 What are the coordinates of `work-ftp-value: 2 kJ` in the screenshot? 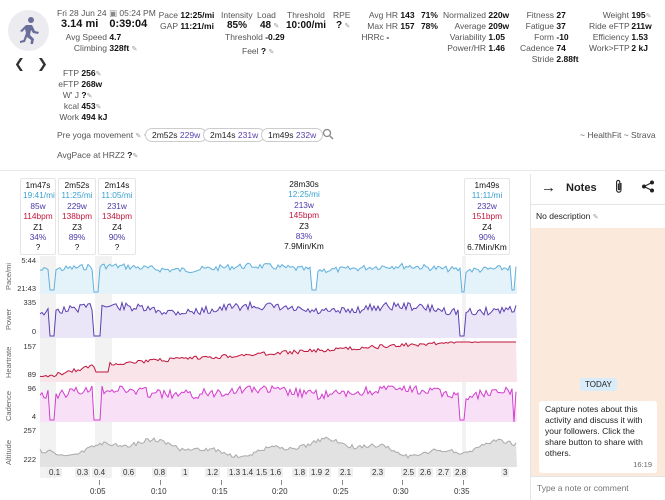 It's located at (639, 48).